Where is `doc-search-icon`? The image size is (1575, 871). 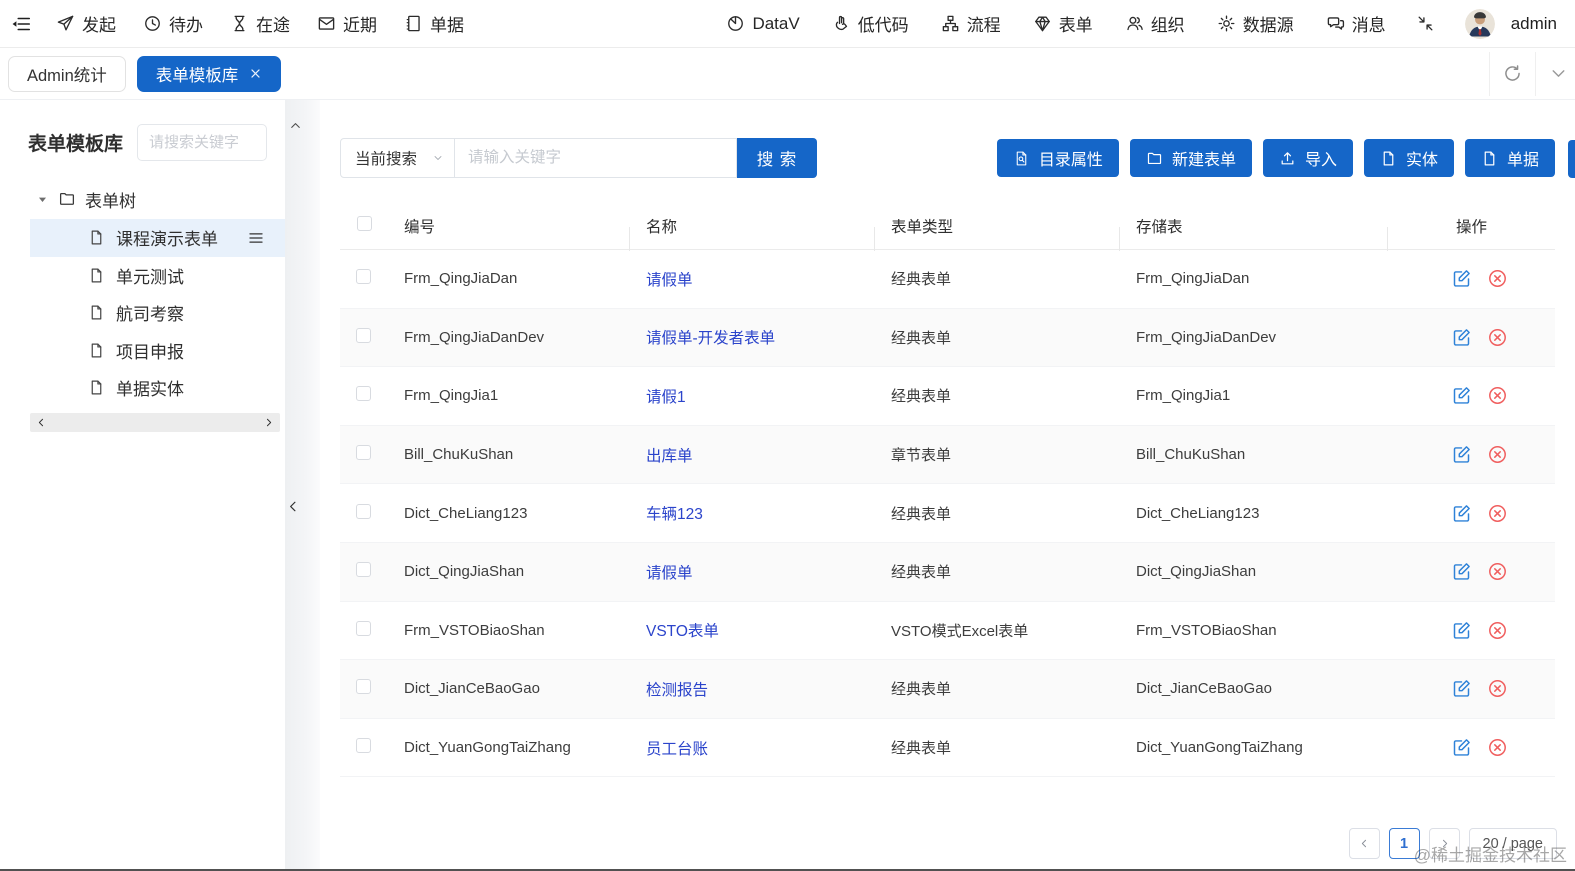
doc-search-icon is located at coordinates (1021, 158).